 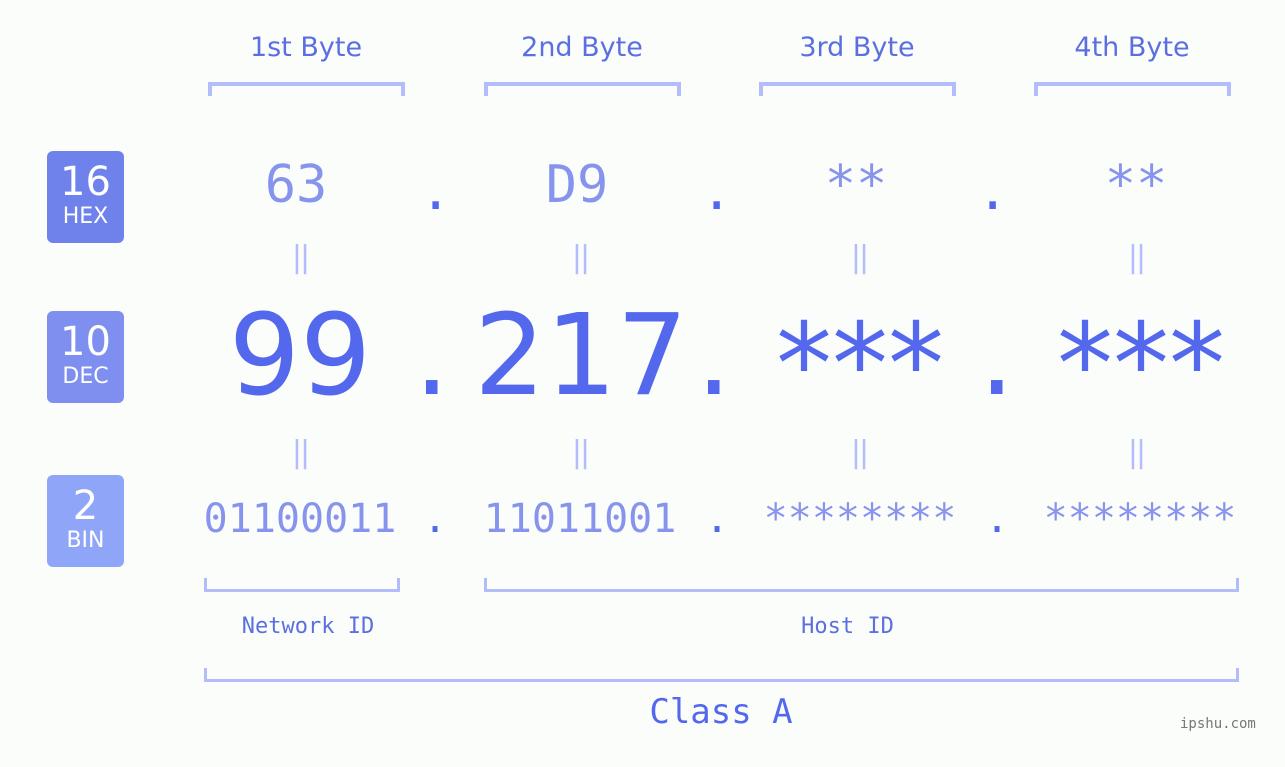 I want to click on hex-badge-label: HEX, so click(x=85, y=216).